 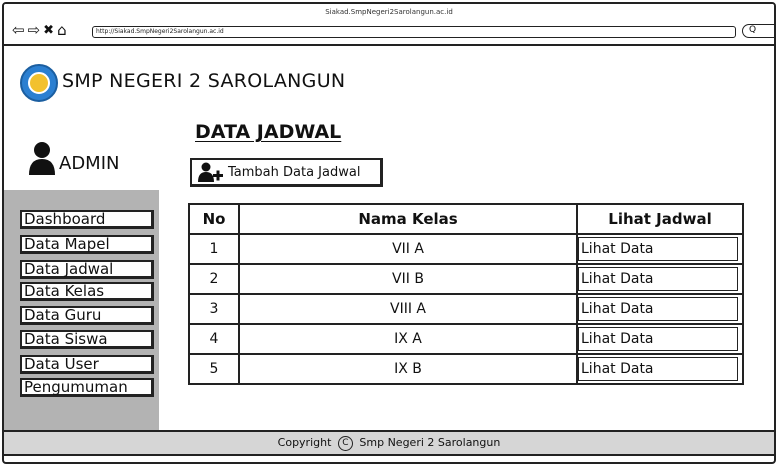 I want to click on nav-buttons: ⇦ ⇨ ✖ ⌂, so click(x=39, y=31).